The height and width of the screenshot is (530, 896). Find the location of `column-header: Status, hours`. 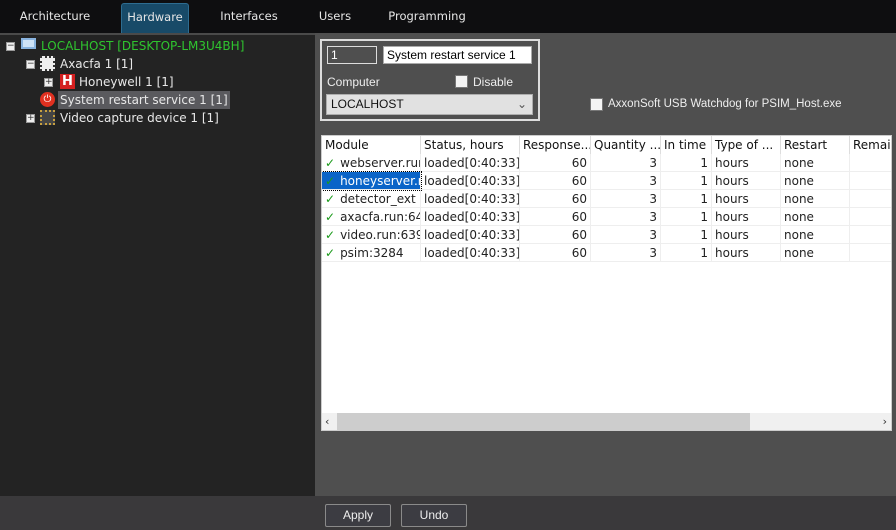

column-header: Status, hours is located at coordinates (470, 145).